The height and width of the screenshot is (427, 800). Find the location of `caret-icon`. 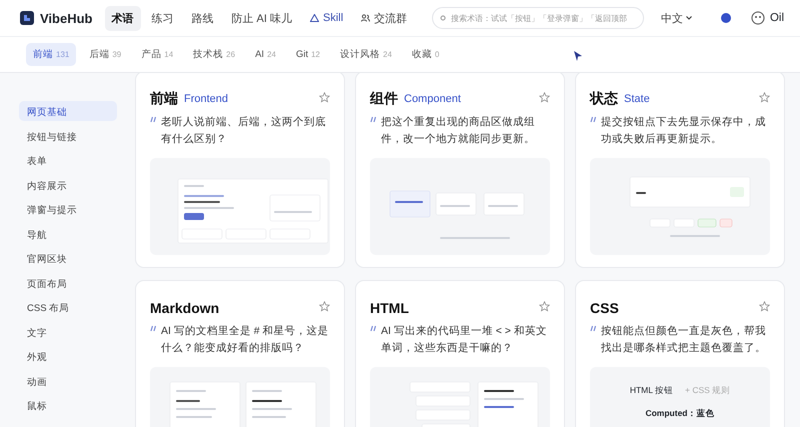

caret-icon is located at coordinates (689, 18).